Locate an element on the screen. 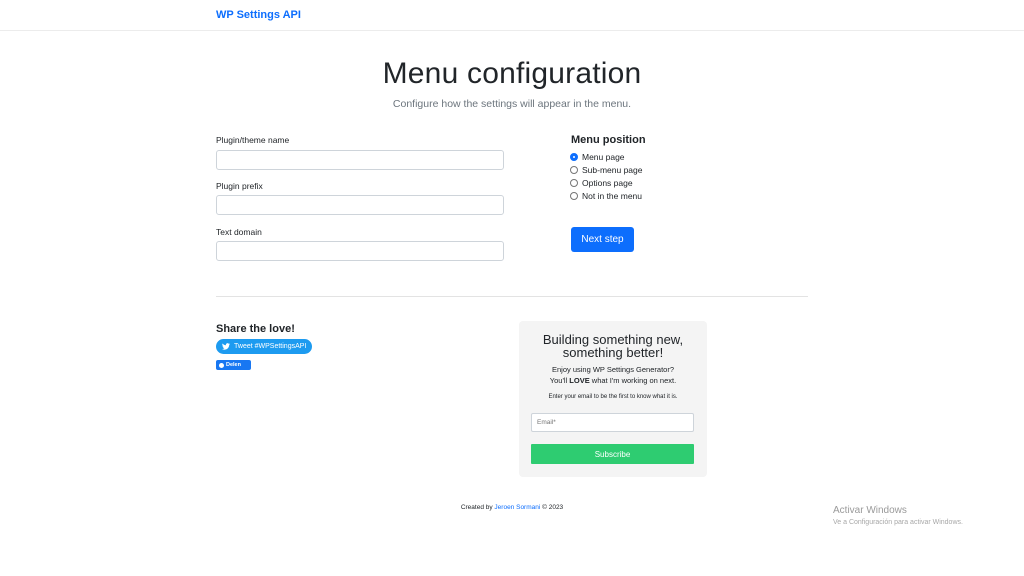 The width and height of the screenshot is (1024, 576). radio-sub-menu-page: Sub-menu page is located at coordinates (606, 170).